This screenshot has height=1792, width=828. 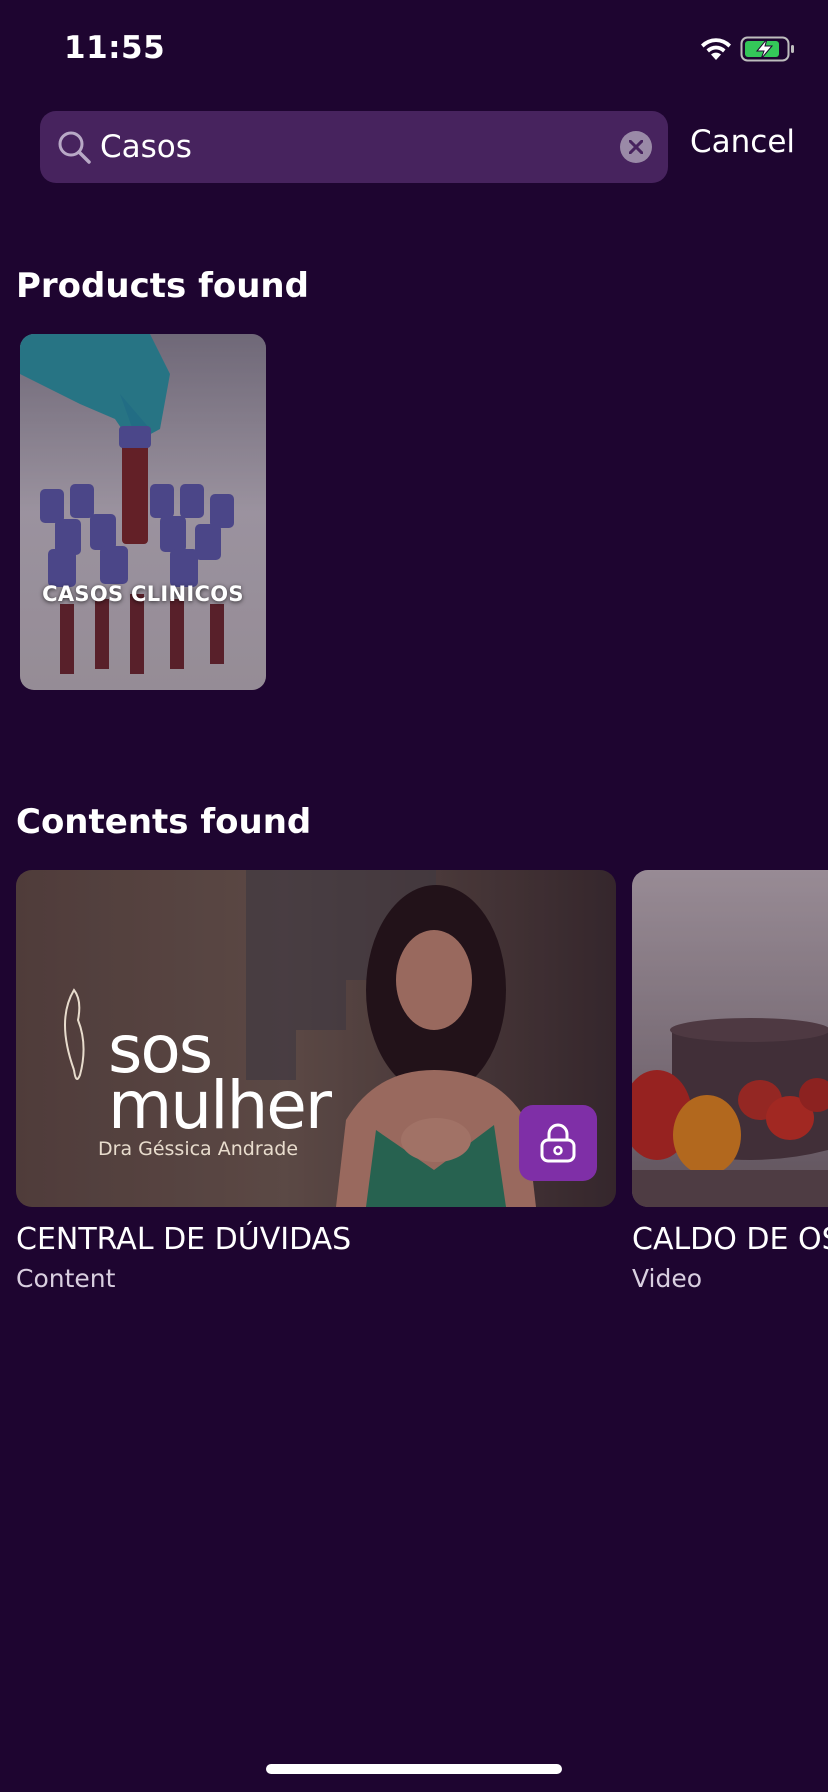 I want to click on content-title: CENTRAL DE DÚVIDAS, so click(x=184, y=1239).